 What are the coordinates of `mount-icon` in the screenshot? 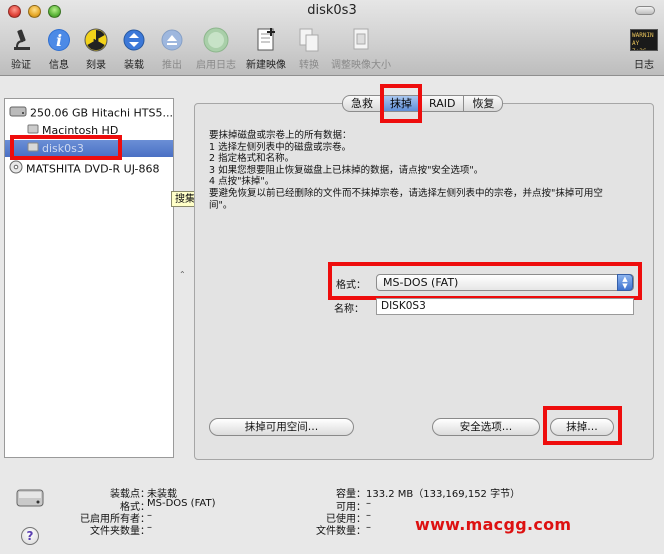 It's located at (134, 40).